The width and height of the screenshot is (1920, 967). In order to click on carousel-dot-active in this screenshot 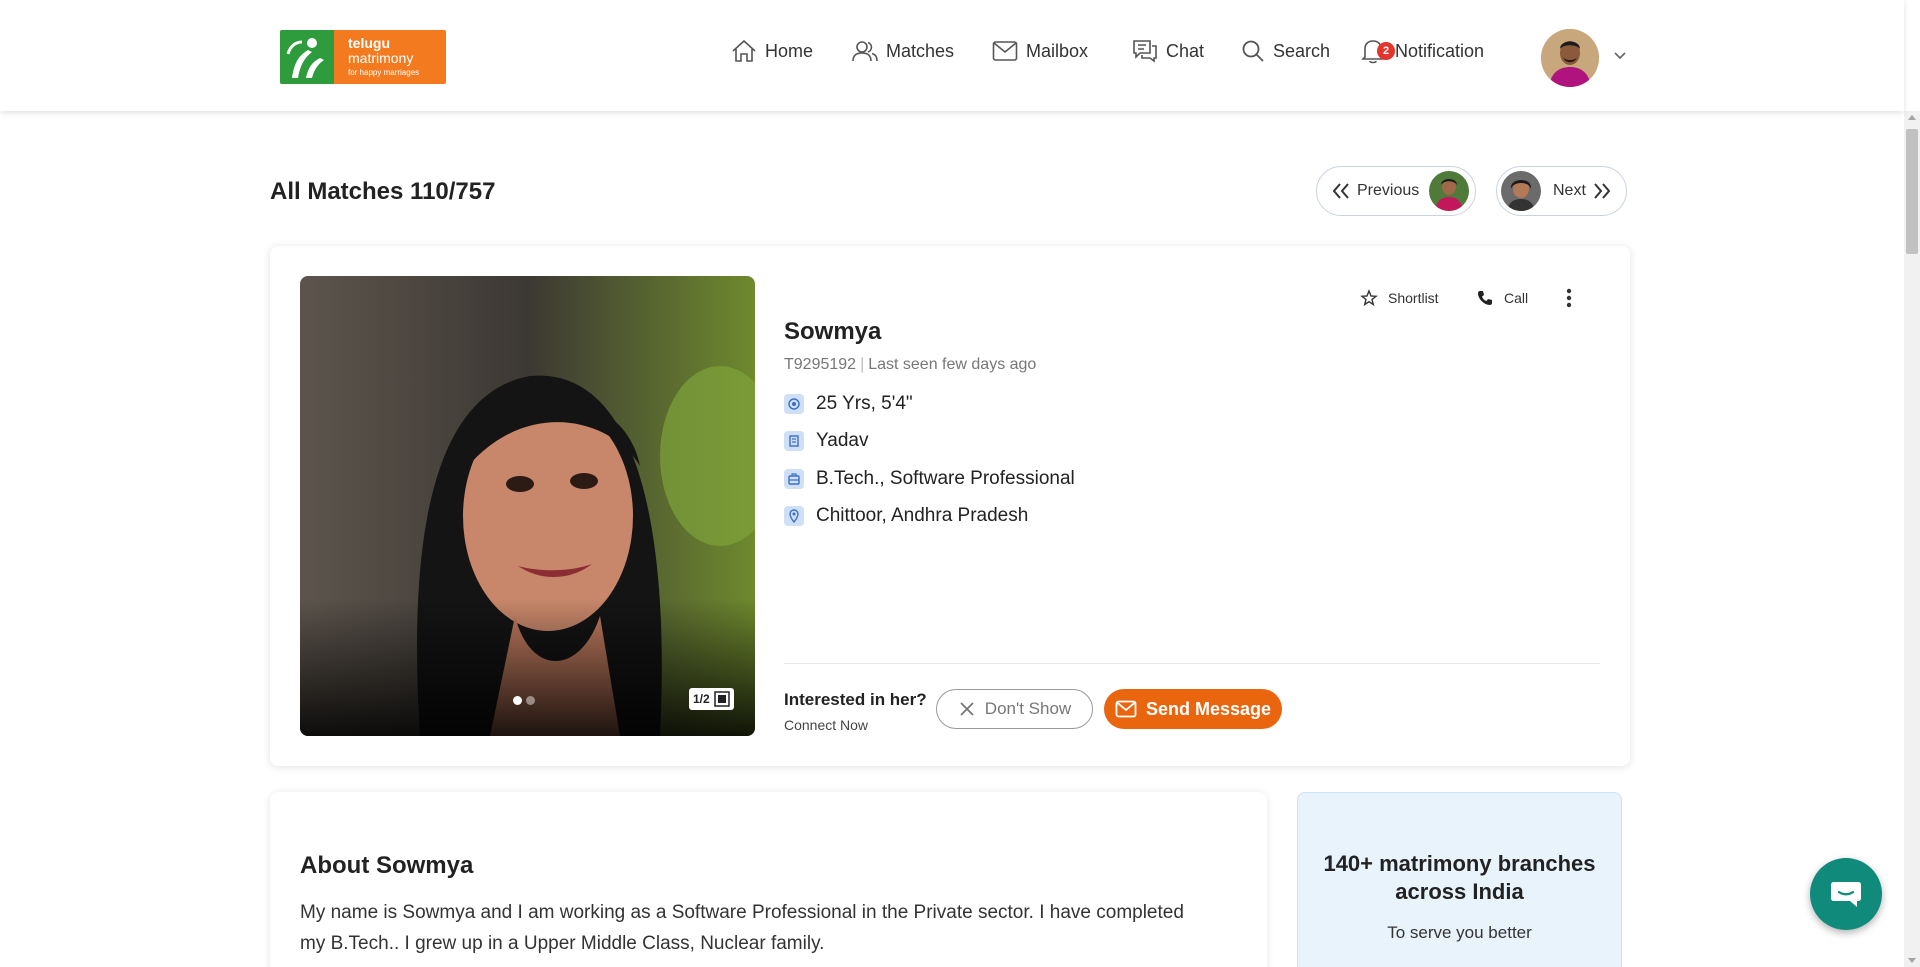, I will do `click(517, 700)`.